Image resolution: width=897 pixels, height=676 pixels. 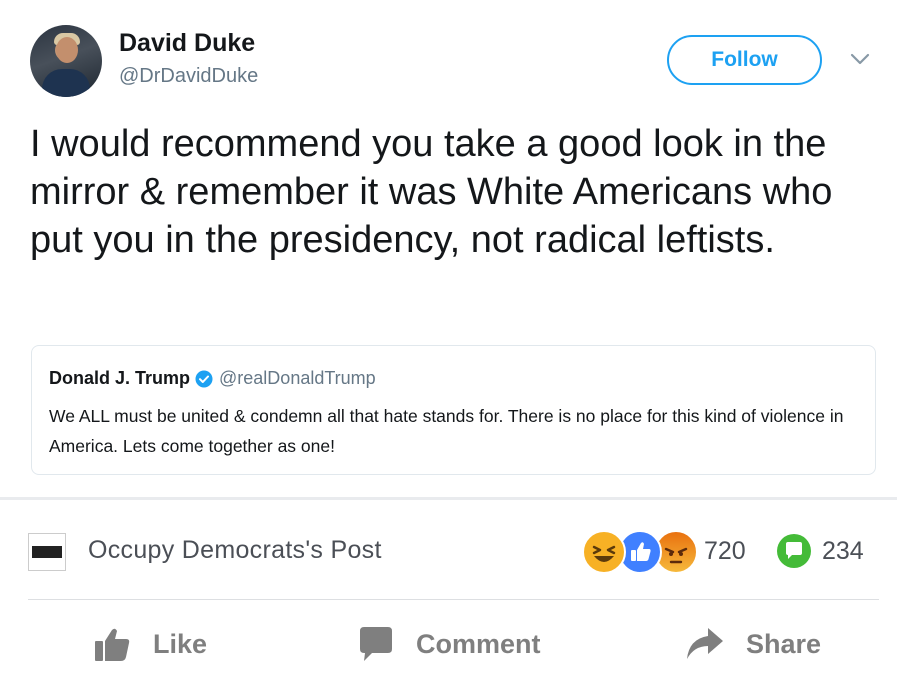 I want to click on post-title: Occupy Democrats's Post, so click(x=235, y=550).